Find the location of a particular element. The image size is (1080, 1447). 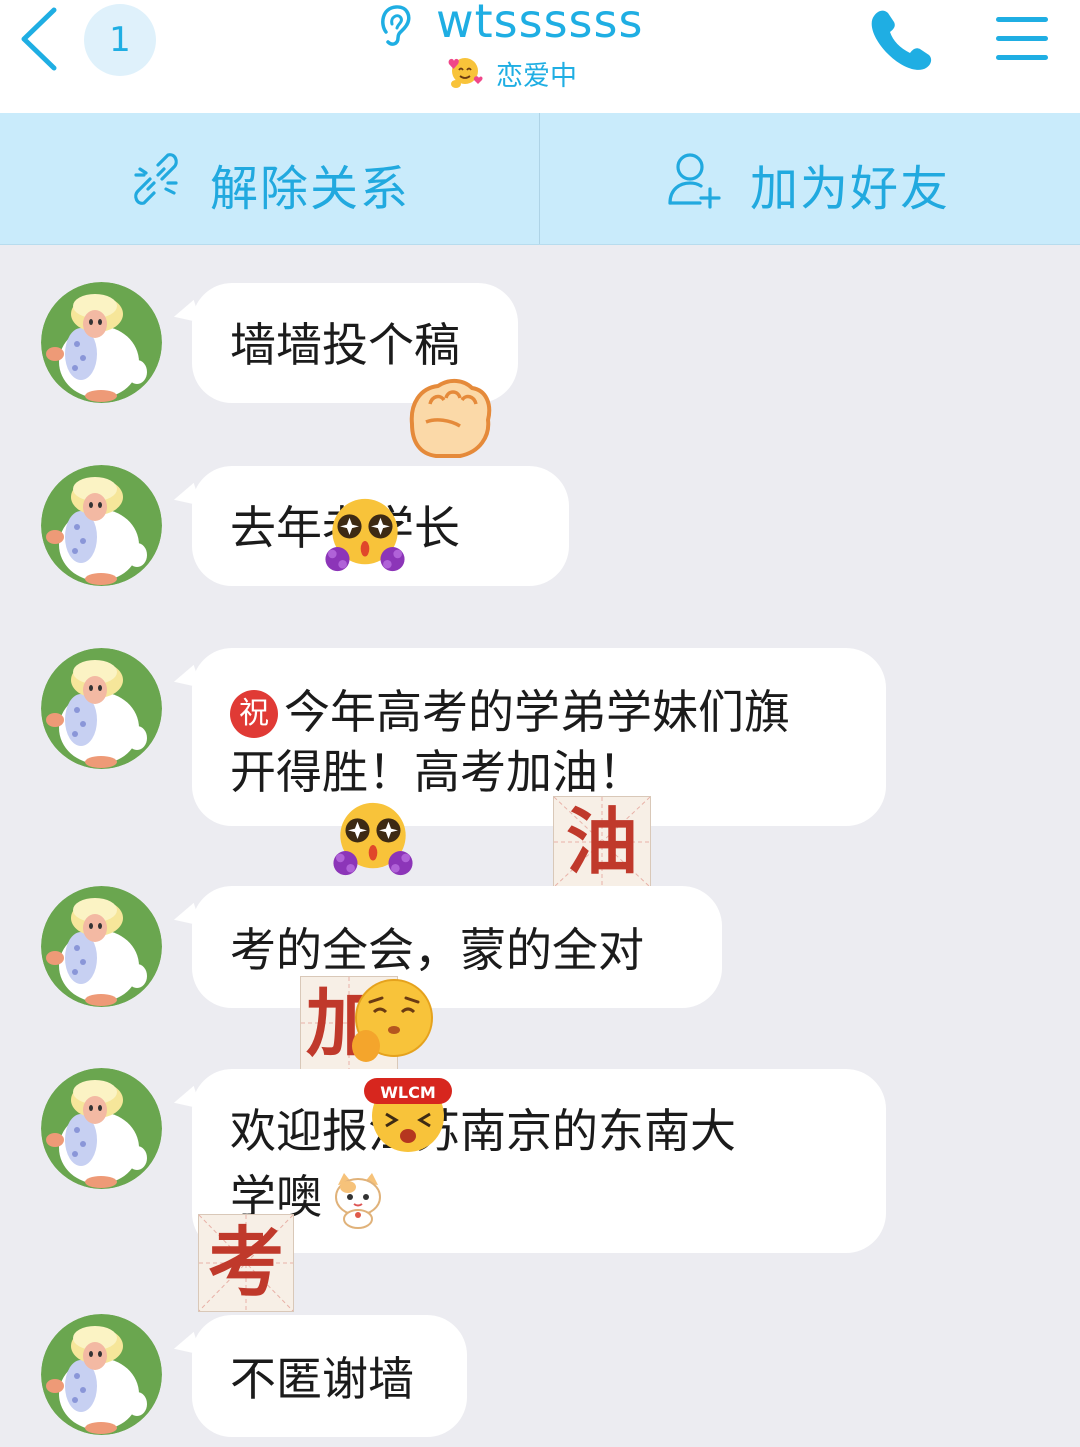

relationship-action-bar: 解除关系 加为好友 is located at coordinates (540, 179).